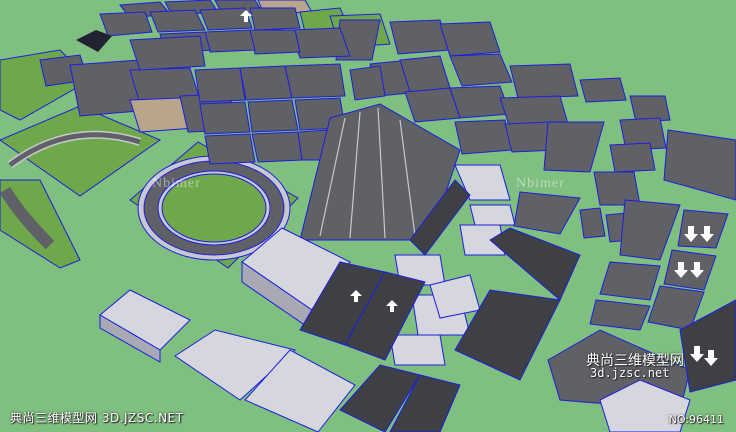  What do you see at coordinates (630, 373) in the screenshot?
I see `brand-watermark-line2: 3d.jzsc.net` at bounding box center [630, 373].